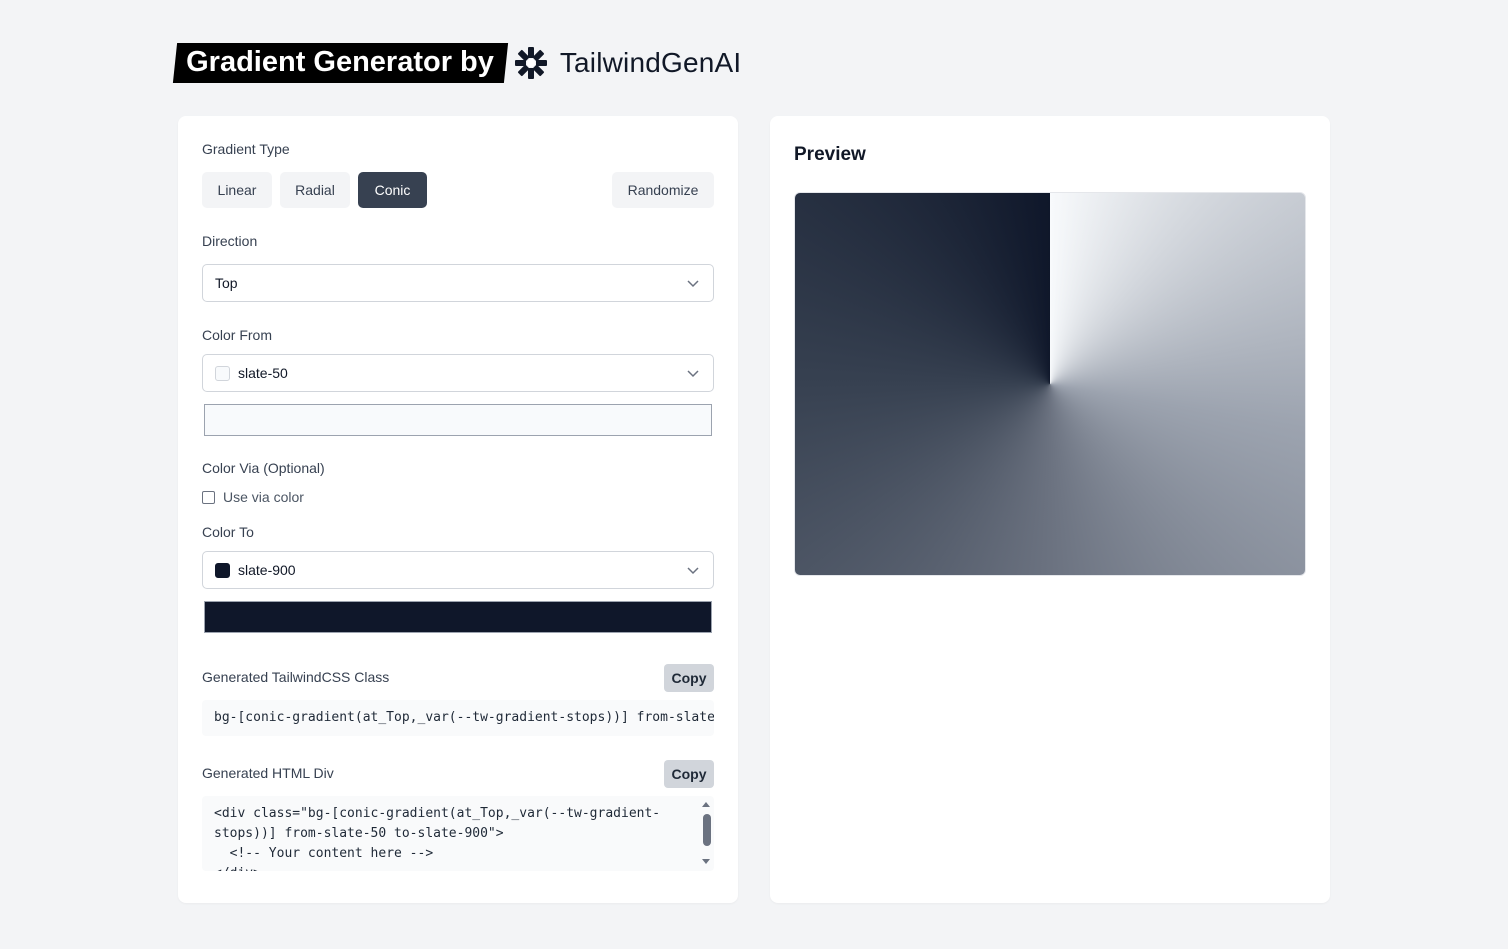 The image size is (1508, 949). I want to click on color-to-value: slate-900, so click(267, 570).